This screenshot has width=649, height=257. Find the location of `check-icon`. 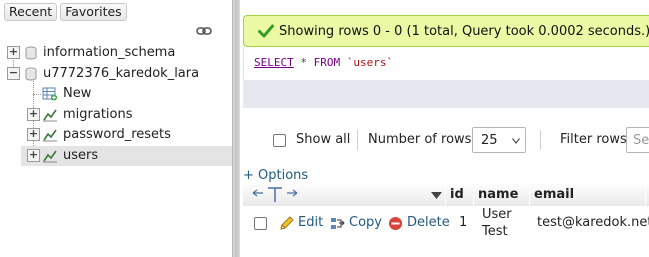

check-icon is located at coordinates (266, 31).